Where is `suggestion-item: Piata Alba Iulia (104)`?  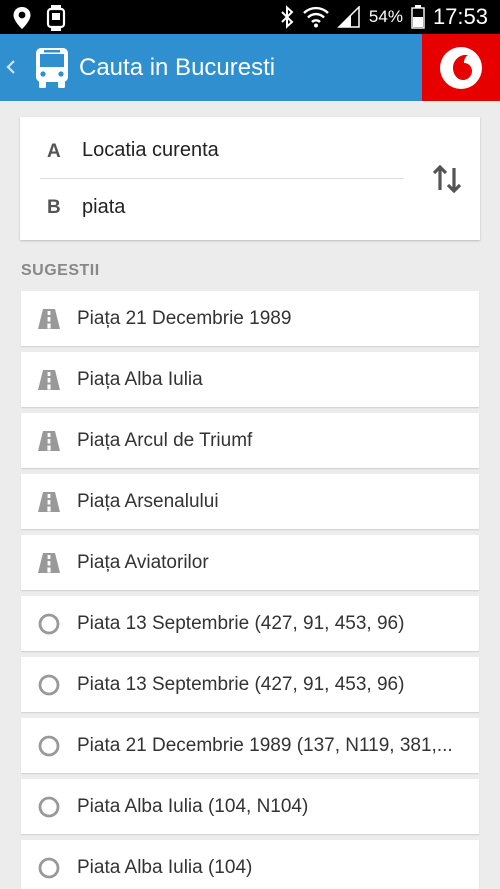
suggestion-item: Piata Alba Iulia (104) is located at coordinates (250, 864).